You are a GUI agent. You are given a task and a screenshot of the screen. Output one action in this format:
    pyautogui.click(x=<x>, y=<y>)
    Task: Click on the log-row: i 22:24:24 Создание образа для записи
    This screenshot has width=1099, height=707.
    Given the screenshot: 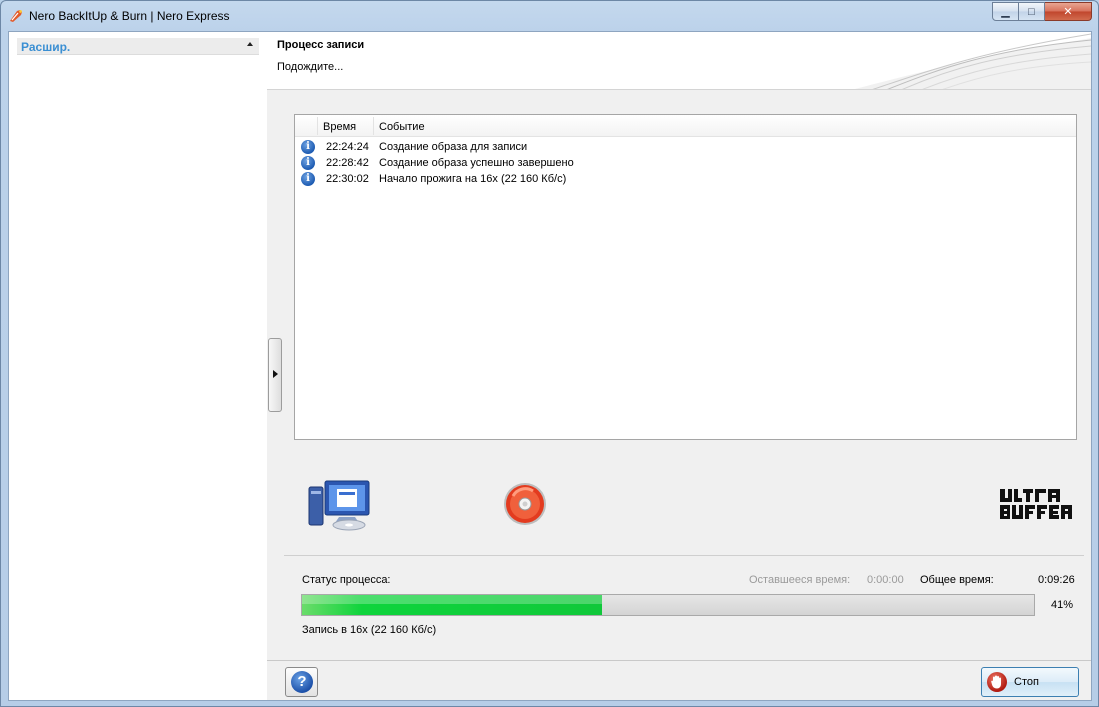 What is the action you would take?
    pyautogui.click(x=685, y=147)
    